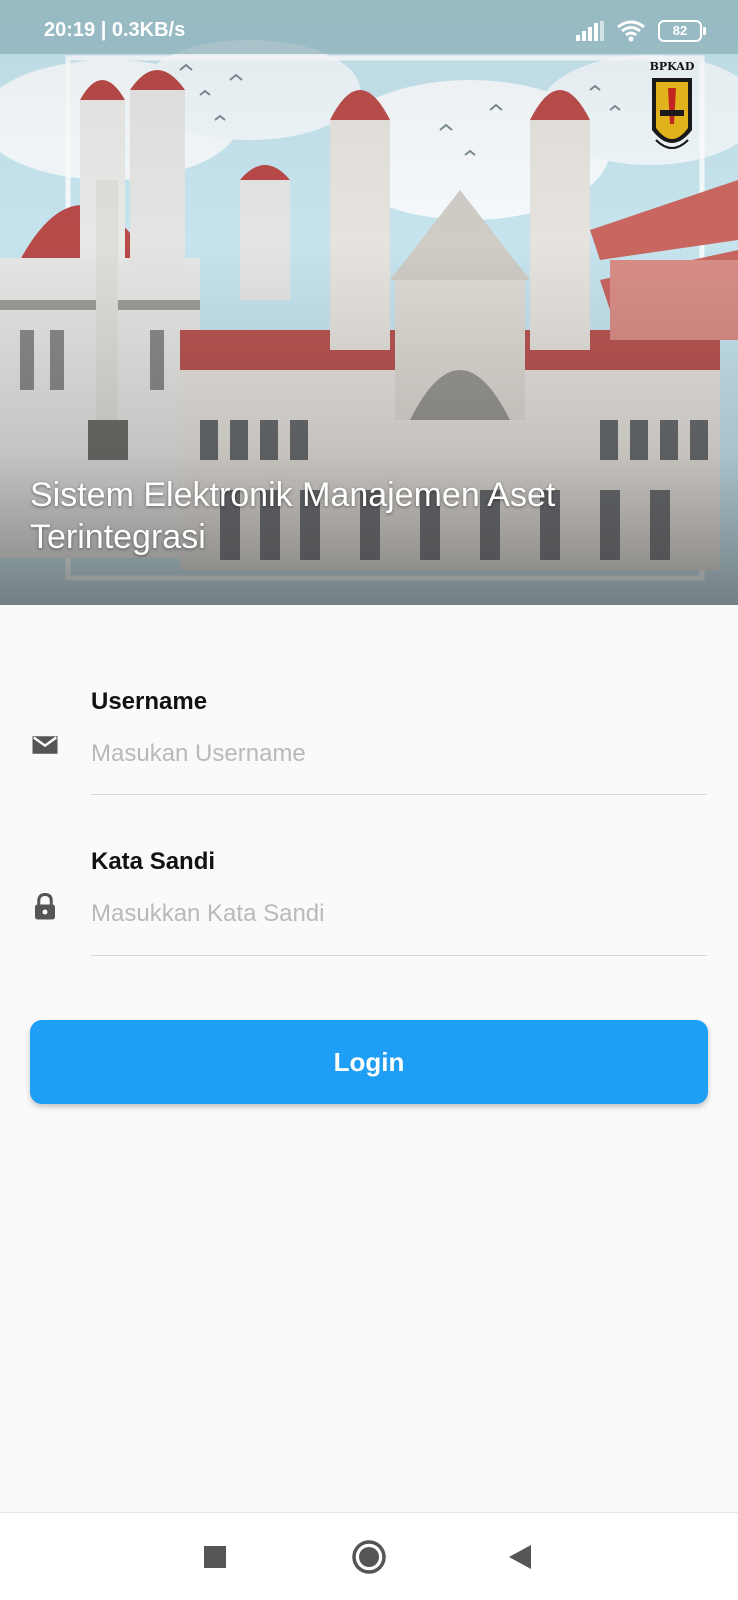  Describe the element at coordinates (672, 66) in the screenshot. I see `logo-text: BPKAD` at that location.